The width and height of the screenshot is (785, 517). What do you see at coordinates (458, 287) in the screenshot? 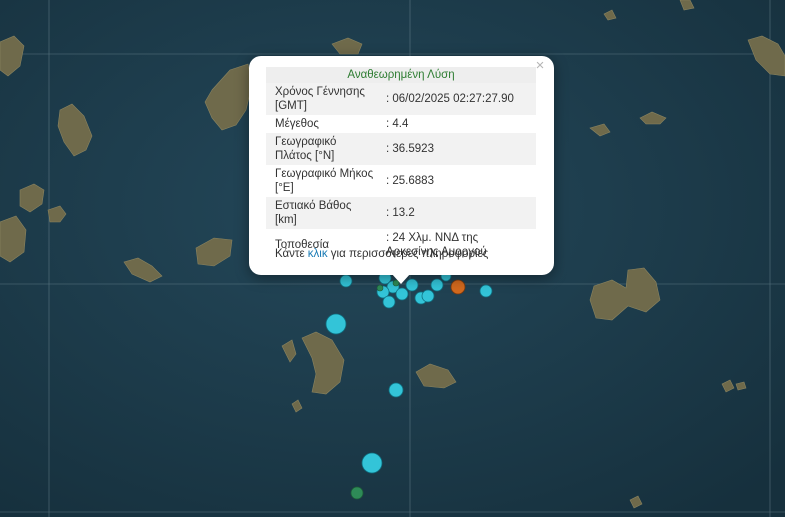
I see `earthquake-marker-orange` at bounding box center [458, 287].